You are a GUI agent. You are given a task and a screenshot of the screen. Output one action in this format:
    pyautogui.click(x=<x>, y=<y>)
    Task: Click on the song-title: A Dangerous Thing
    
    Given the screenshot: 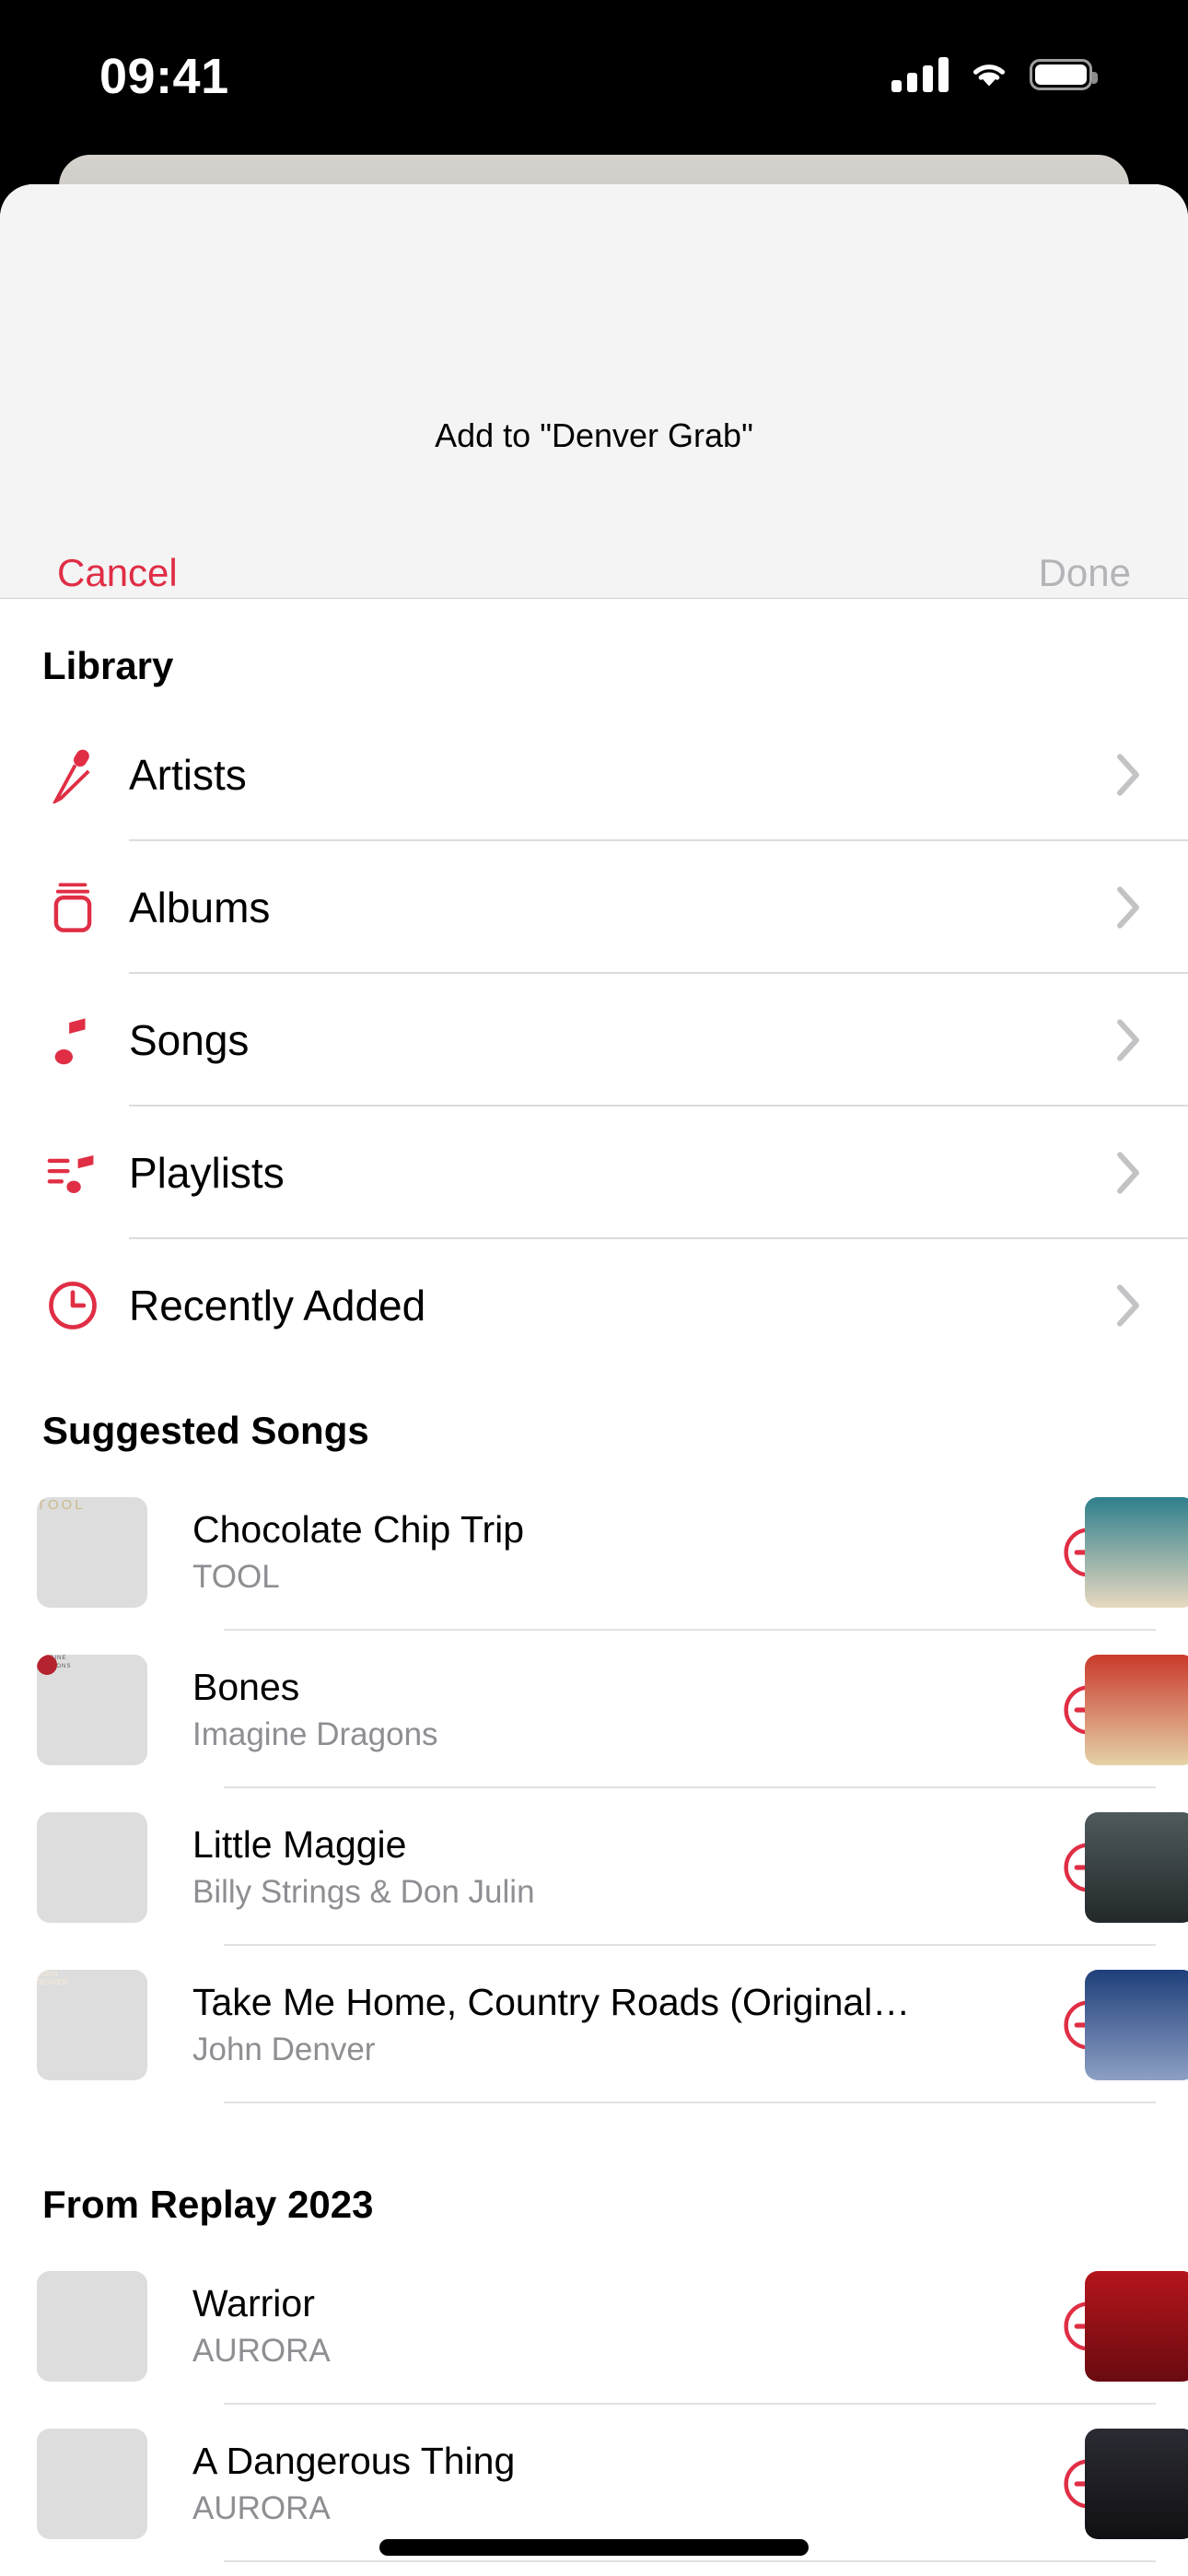 What is the action you would take?
    pyautogui.click(x=354, y=2460)
    